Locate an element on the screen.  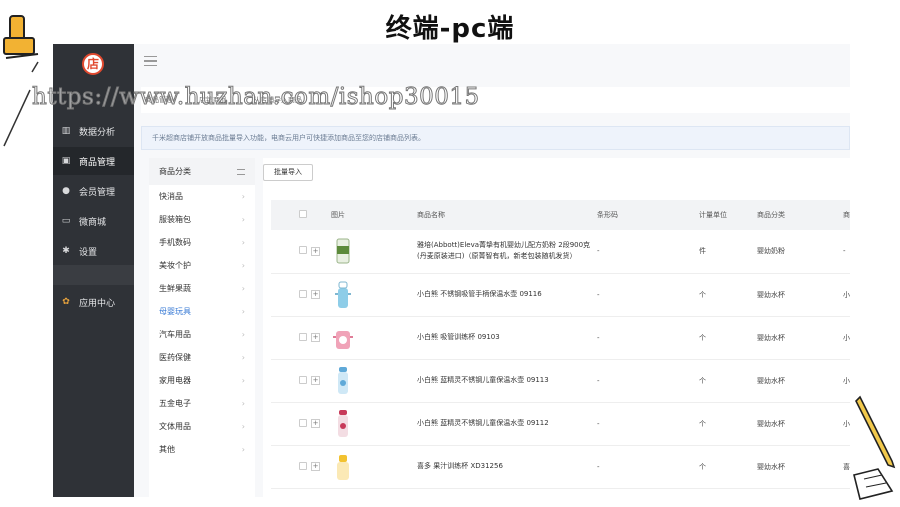
sidebar-item-label: 会员管理 is located at coordinates (97, 192).